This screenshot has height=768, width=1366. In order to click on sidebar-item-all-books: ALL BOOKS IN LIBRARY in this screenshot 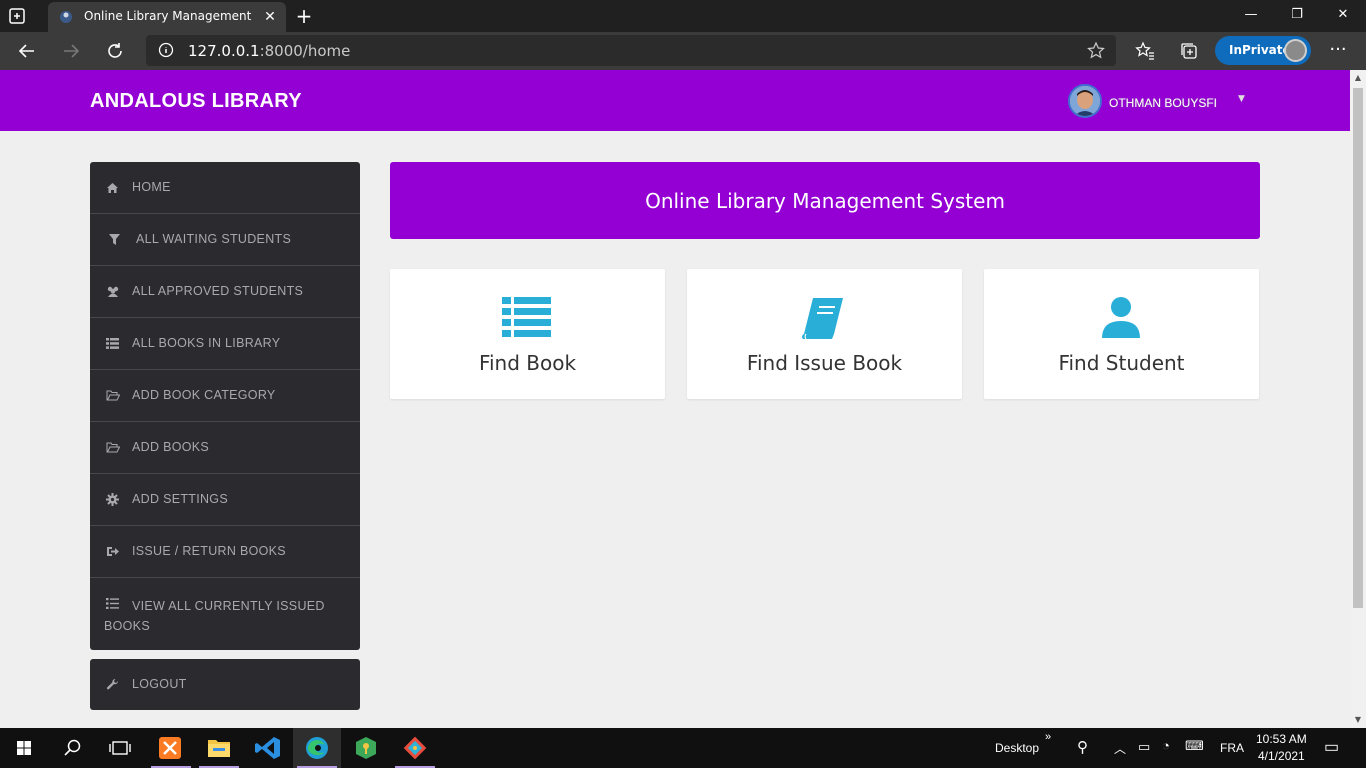, I will do `click(225, 344)`.